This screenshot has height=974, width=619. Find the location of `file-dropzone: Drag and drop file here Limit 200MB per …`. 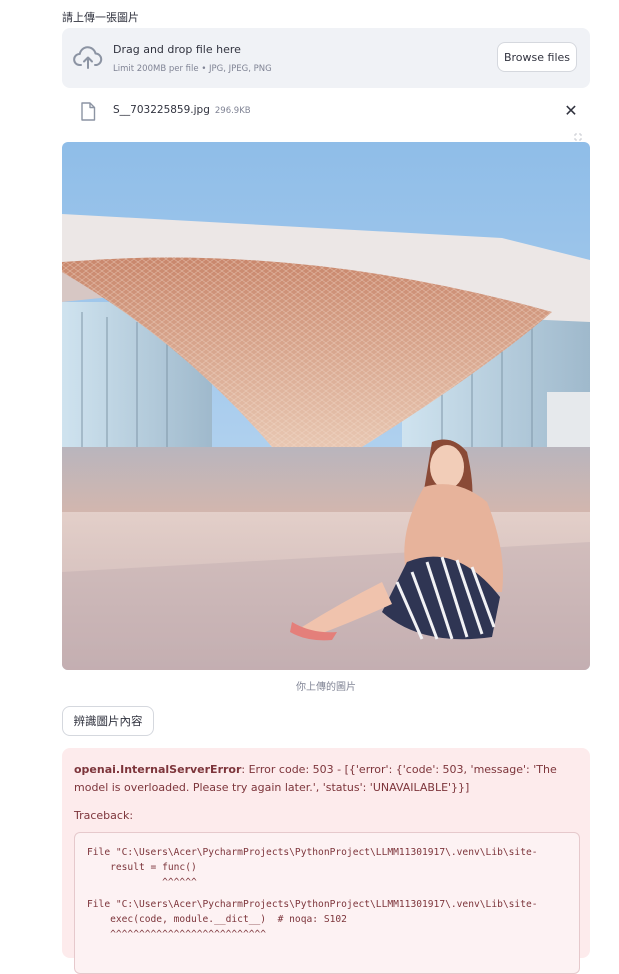

file-dropzone: Drag and drop file here Limit 200MB per … is located at coordinates (326, 58).